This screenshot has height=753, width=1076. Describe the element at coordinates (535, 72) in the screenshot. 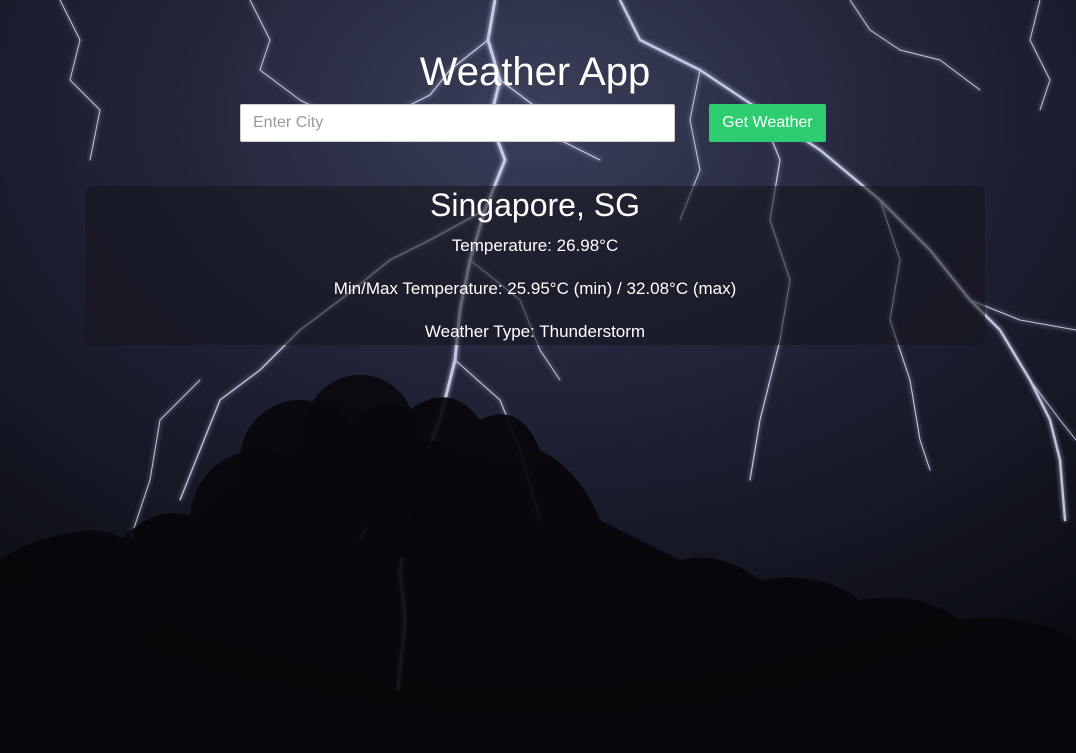

I see `app-title: Weather App` at that location.